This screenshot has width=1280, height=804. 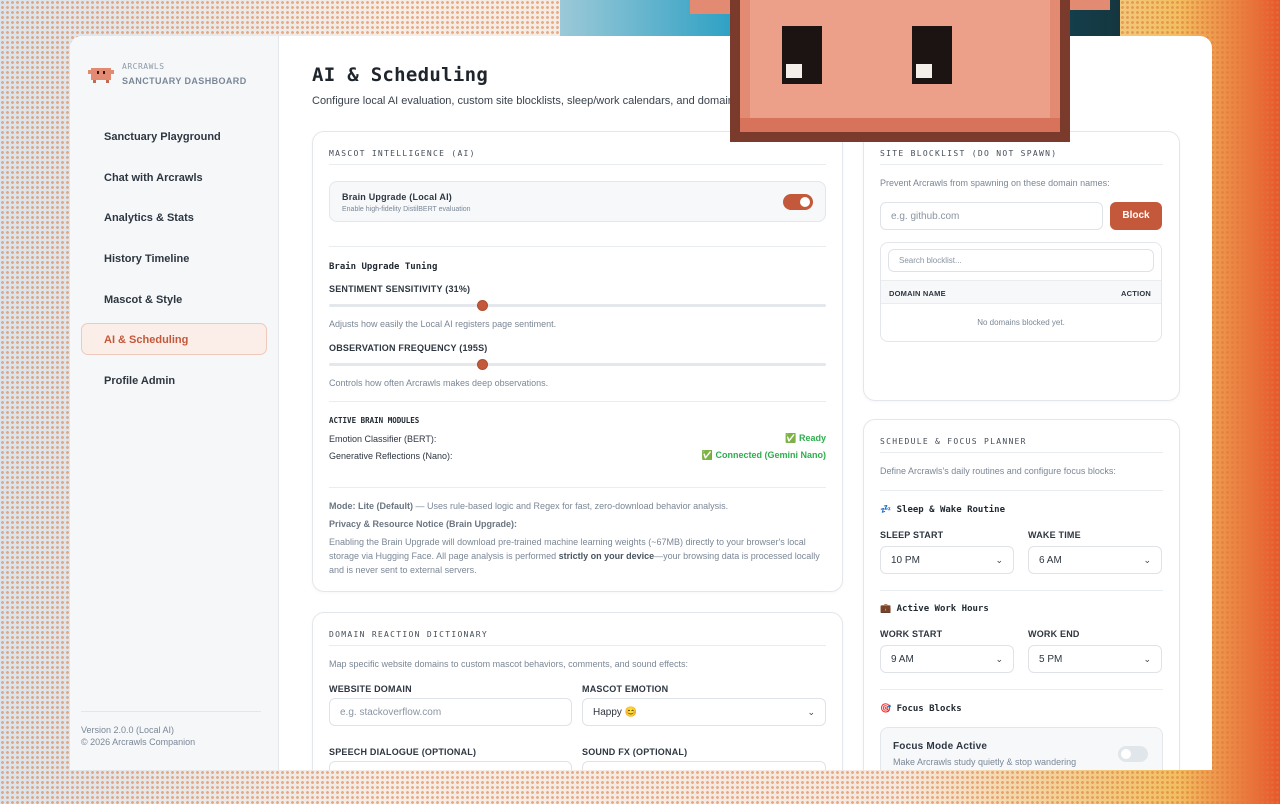 What do you see at coordinates (704, 712) in the screenshot?
I see `emotion-select: Happy 😊 ⌄` at bounding box center [704, 712].